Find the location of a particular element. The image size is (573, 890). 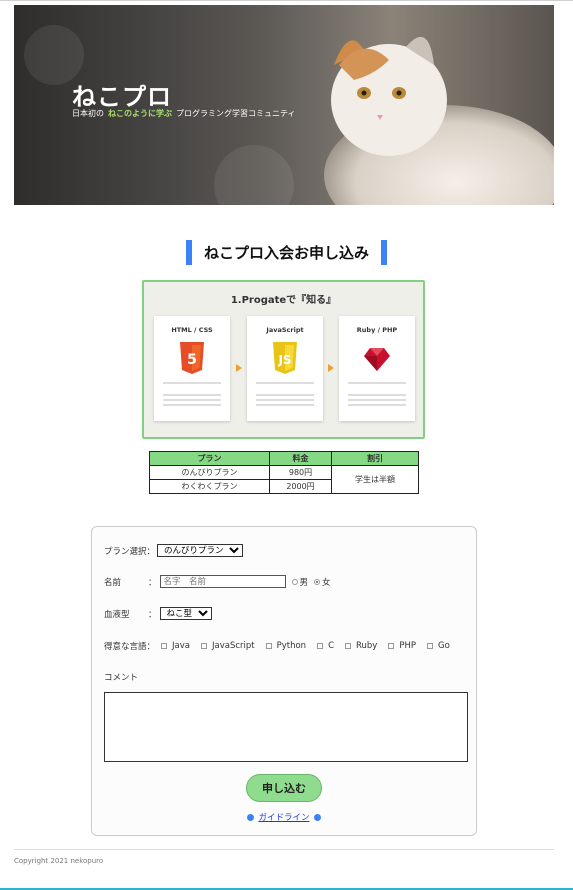

submit-button: 申し込む is located at coordinates (284, 788).